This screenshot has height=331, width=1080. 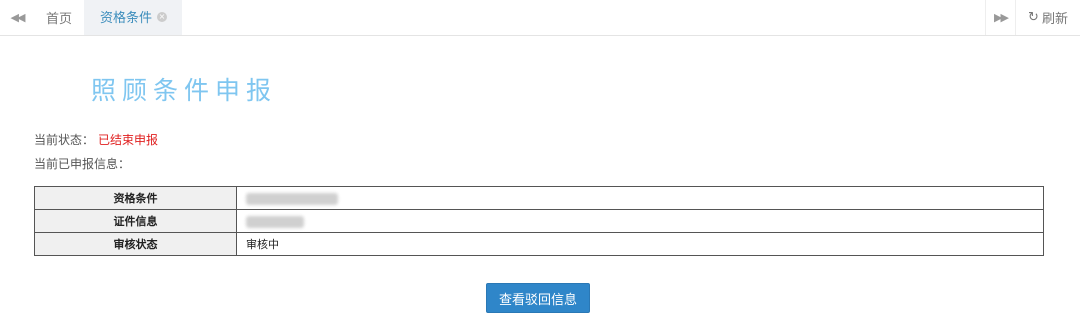 I want to click on refresh-button: ↻ 刷新, so click(x=1047, y=17).